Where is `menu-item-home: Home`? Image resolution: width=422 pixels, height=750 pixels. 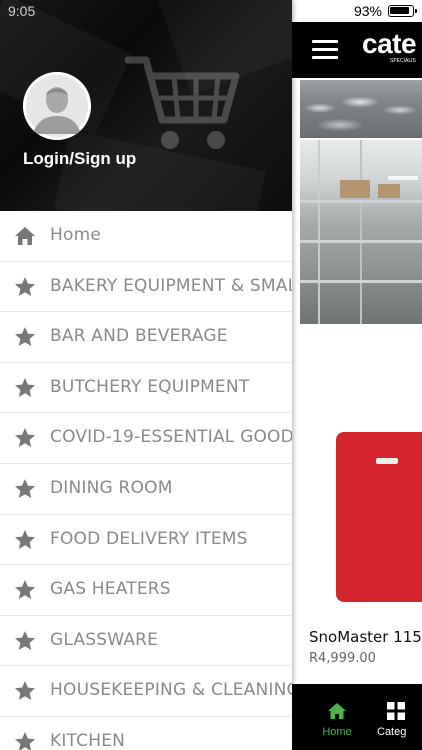
menu-item-home: Home is located at coordinates (146, 236).